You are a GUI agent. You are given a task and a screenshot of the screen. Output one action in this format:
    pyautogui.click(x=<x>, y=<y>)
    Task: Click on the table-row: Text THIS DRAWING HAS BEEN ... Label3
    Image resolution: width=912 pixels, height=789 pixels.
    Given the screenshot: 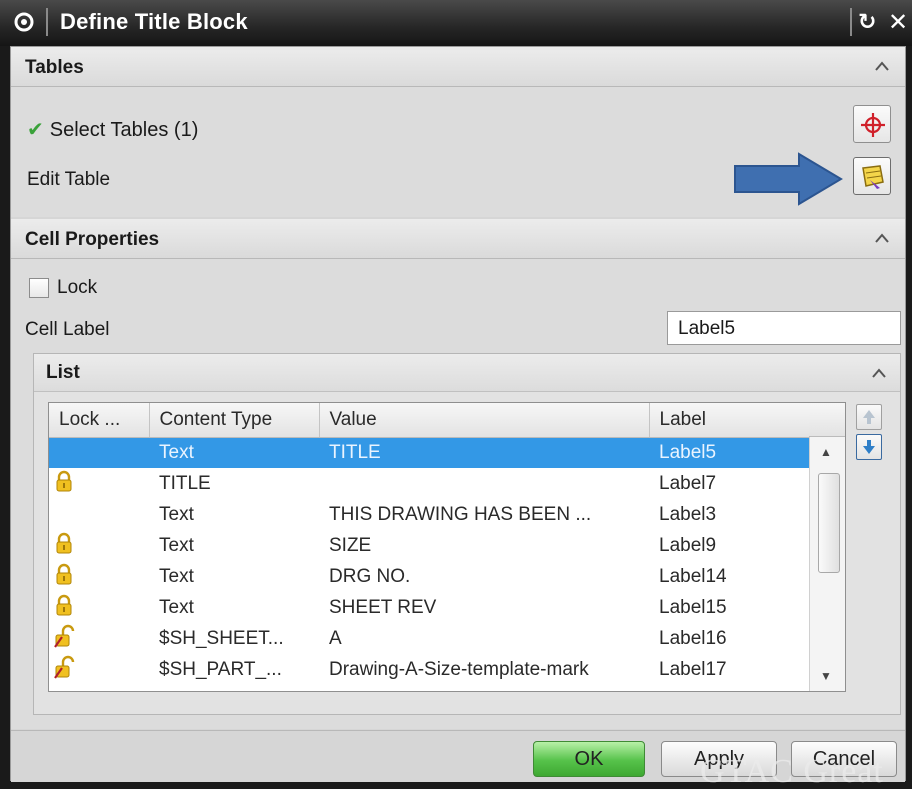 What is the action you would take?
    pyautogui.click(x=429, y=514)
    